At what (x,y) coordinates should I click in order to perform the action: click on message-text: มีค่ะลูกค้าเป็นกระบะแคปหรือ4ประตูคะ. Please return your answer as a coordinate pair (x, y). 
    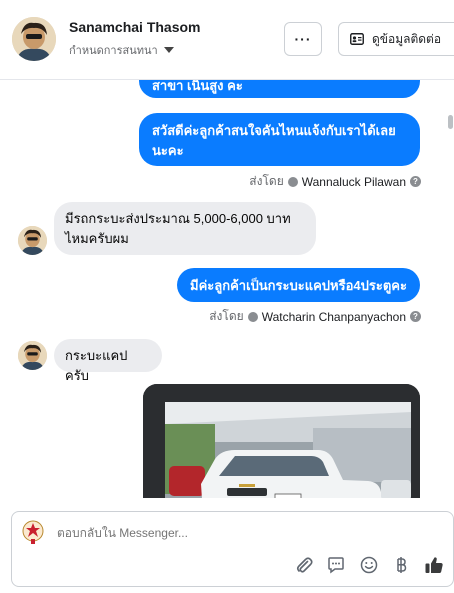
    Looking at the image, I should click on (298, 285).